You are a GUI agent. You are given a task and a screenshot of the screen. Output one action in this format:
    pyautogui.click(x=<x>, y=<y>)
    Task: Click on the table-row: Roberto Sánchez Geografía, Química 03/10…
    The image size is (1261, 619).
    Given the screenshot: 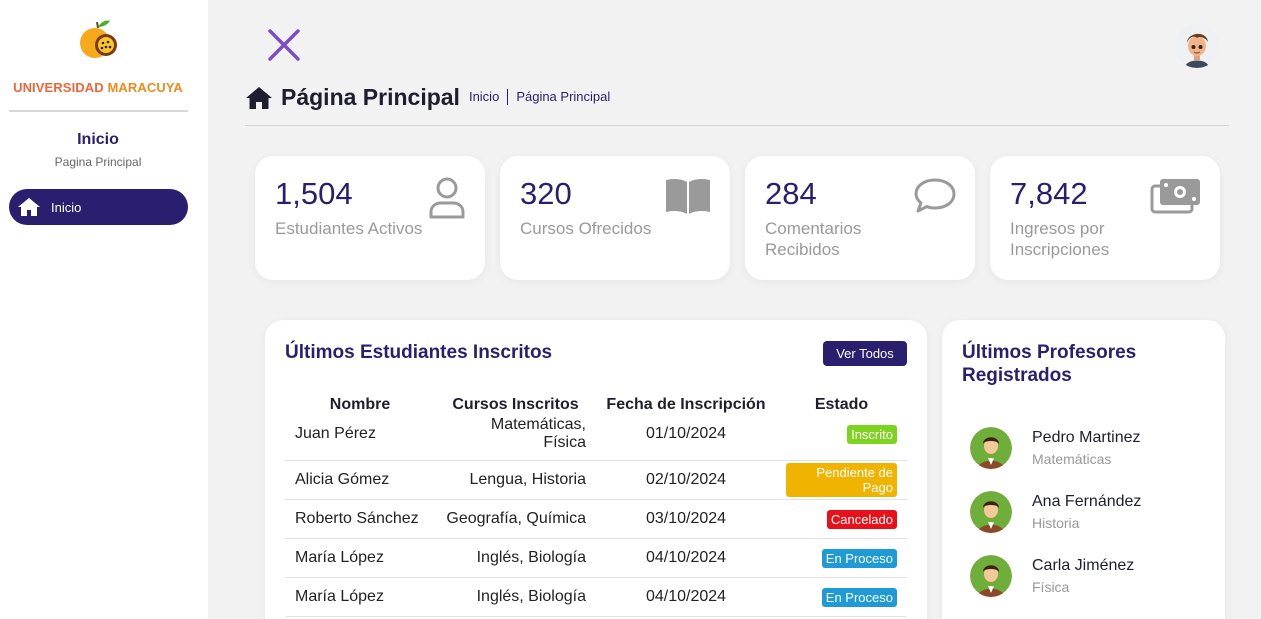 What is the action you would take?
    pyautogui.click(x=596, y=519)
    